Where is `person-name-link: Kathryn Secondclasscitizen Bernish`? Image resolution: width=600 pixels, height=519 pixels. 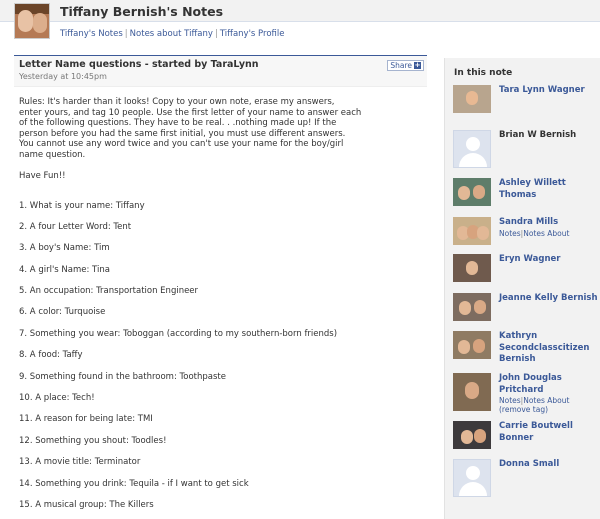
person-name-link: Kathryn Secondclasscitizen Bernish is located at coordinates (549, 348).